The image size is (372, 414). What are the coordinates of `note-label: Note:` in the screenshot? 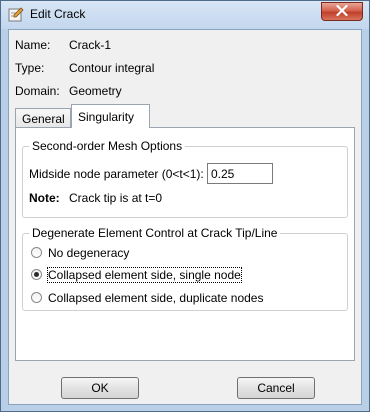 It's located at (44, 198).